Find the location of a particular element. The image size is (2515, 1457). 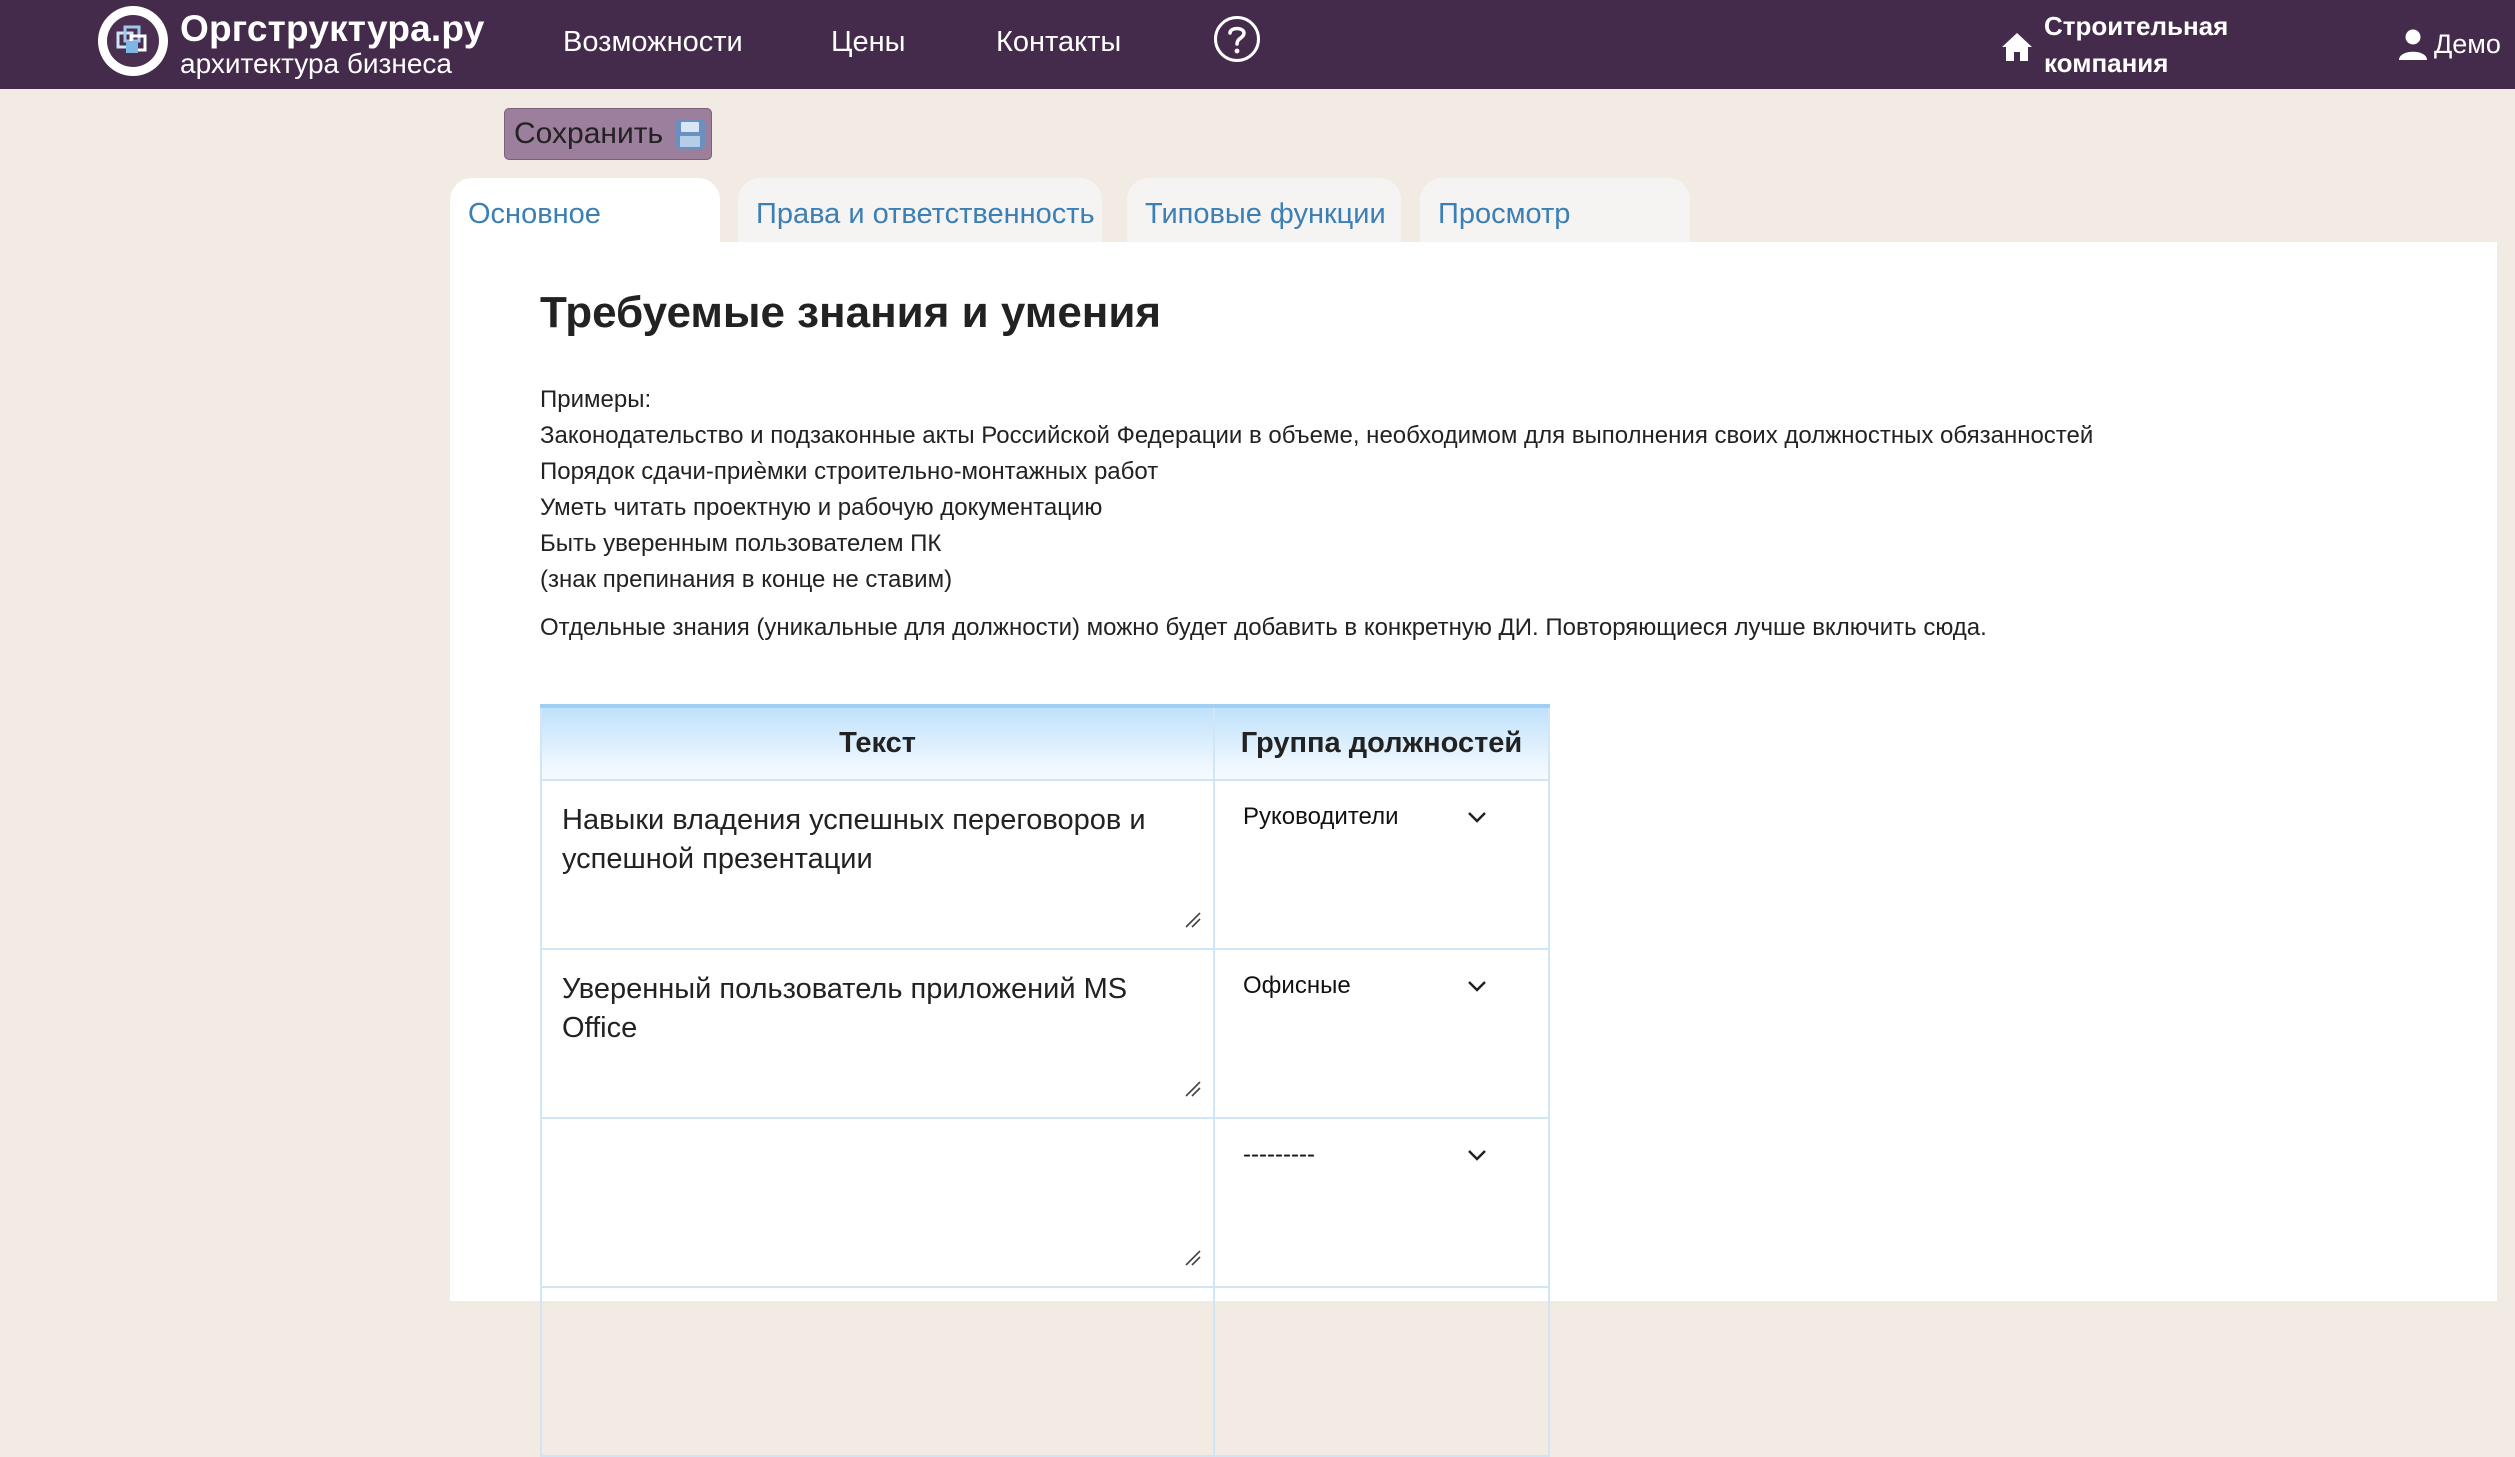

example-line: (знак препинания в конце не ставим) is located at coordinates (746, 579).